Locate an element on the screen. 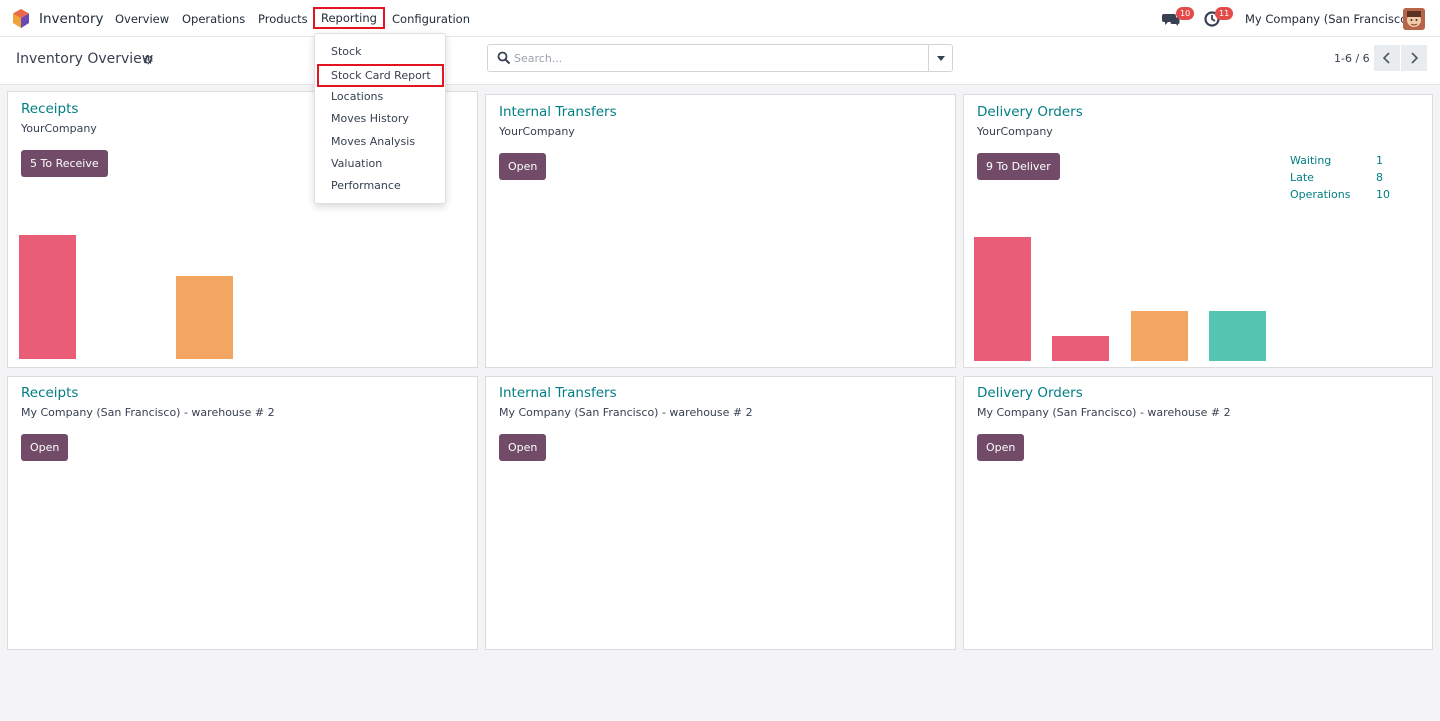 This screenshot has width=1440, height=721. pager-previous-button is located at coordinates (1387, 58).